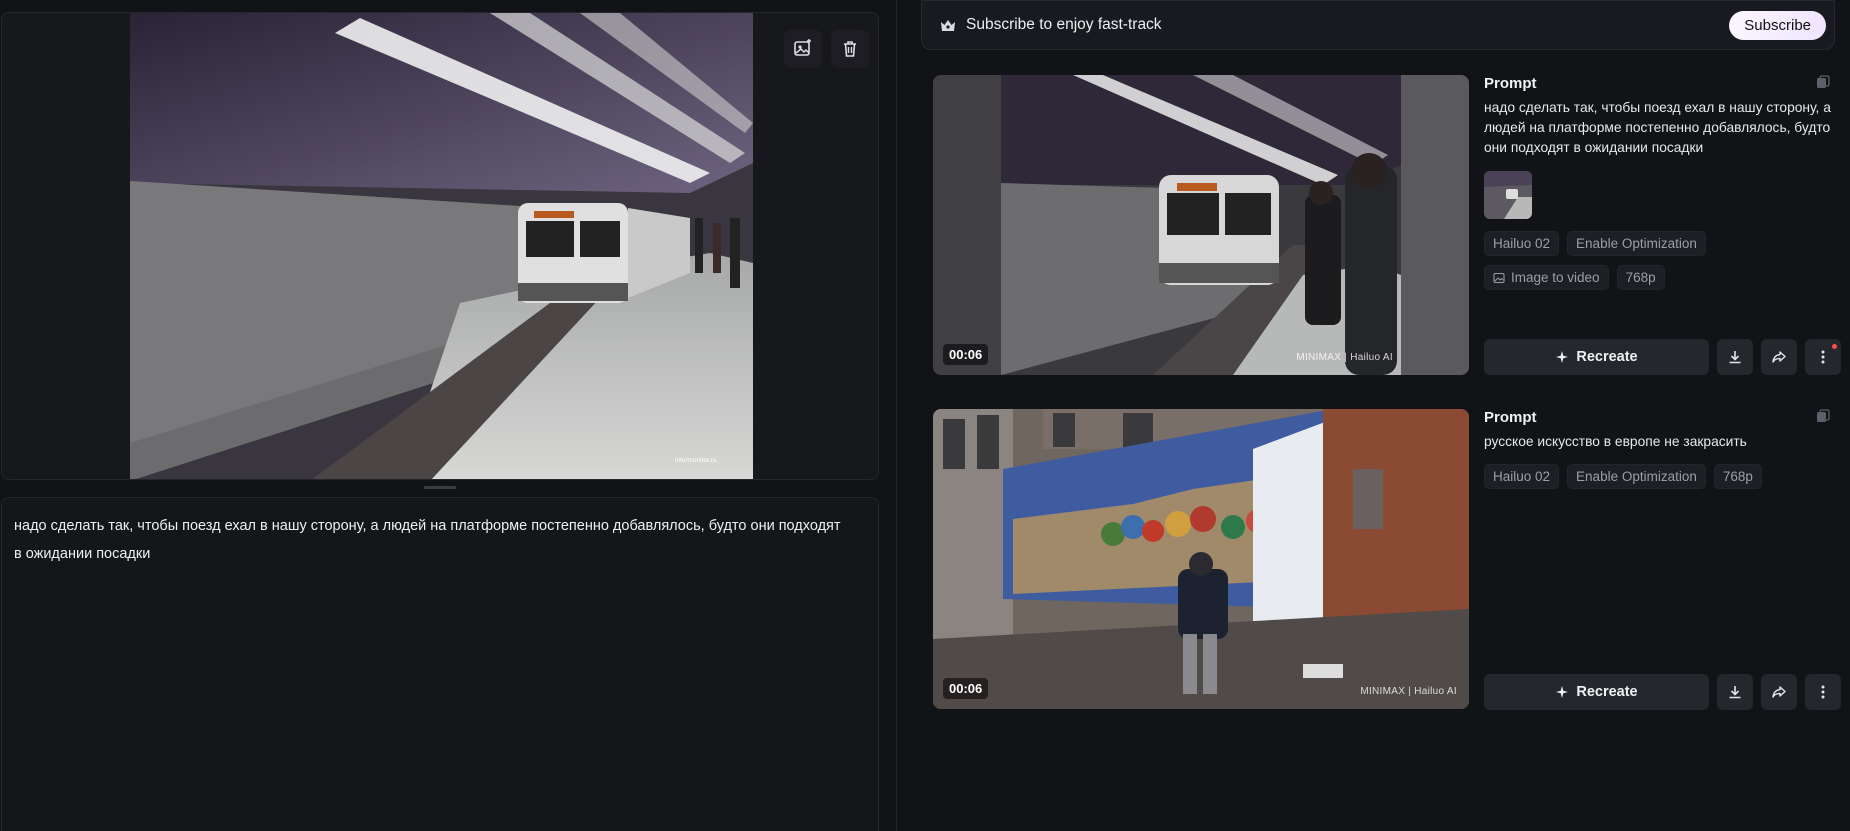  Describe the element at coordinates (1555, 277) in the screenshot. I see `mode-tag-label: Image to video` at that location.